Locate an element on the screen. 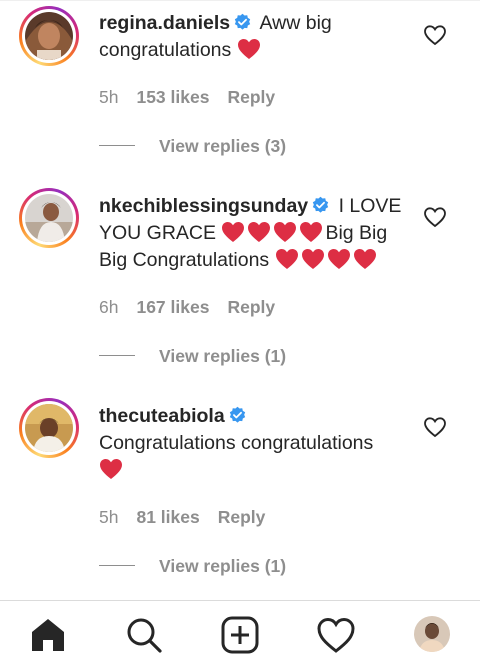 The height and width of the screenshot is (666, 480). top-divider is located at coordinates (240, 2).